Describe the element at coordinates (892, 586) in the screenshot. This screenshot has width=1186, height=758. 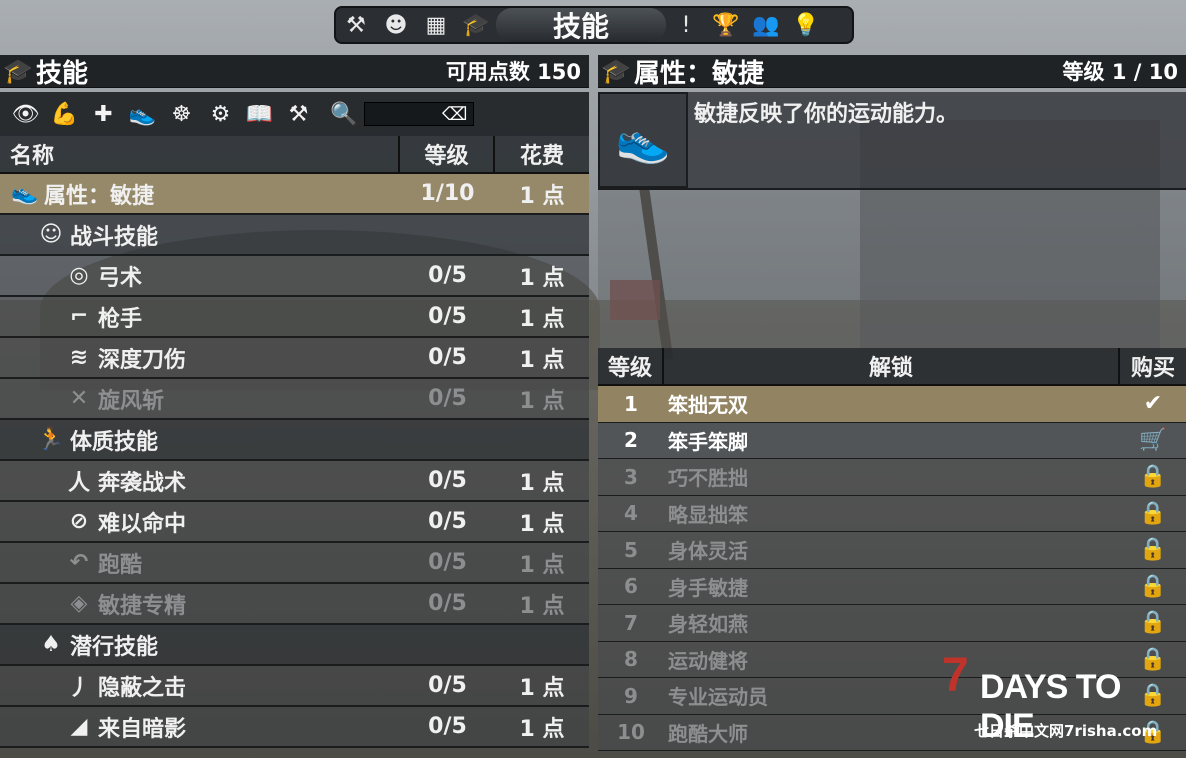
I see `unlock-row: 6 身手敏捷 🔒` at that location.